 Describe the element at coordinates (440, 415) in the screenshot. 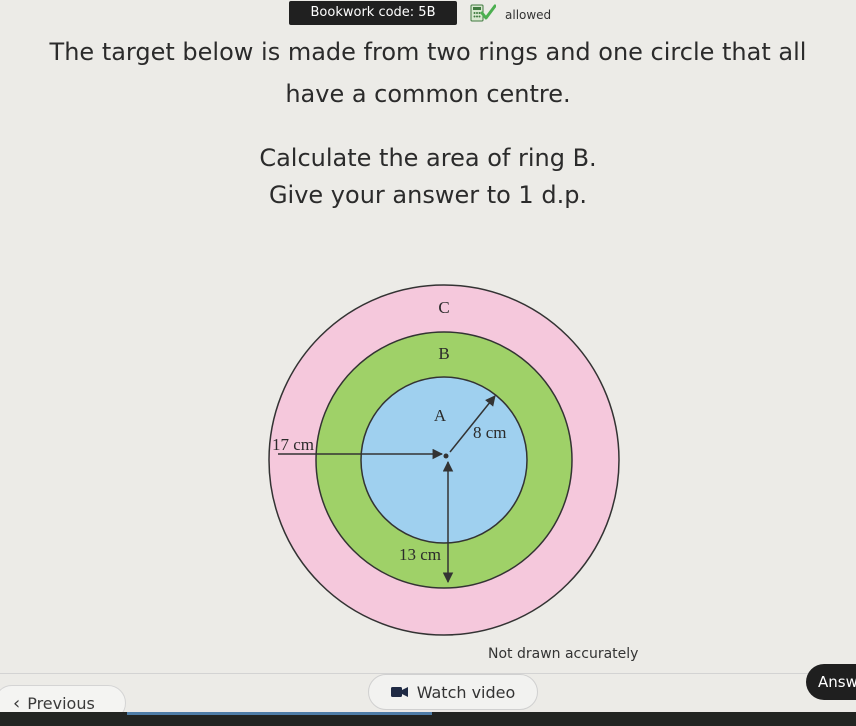

I see `region-a-label: A` at that location.